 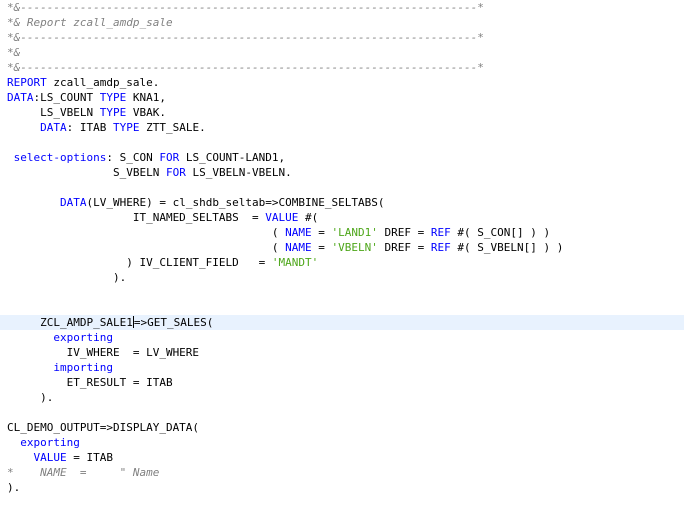 I want to click on code-line: *&, so click(x=13, y=52).